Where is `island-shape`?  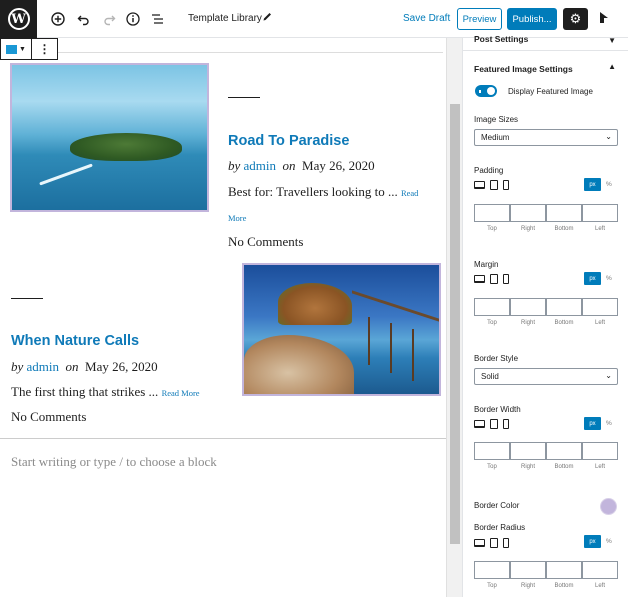 island-shape is located at coordinates (126, 147).